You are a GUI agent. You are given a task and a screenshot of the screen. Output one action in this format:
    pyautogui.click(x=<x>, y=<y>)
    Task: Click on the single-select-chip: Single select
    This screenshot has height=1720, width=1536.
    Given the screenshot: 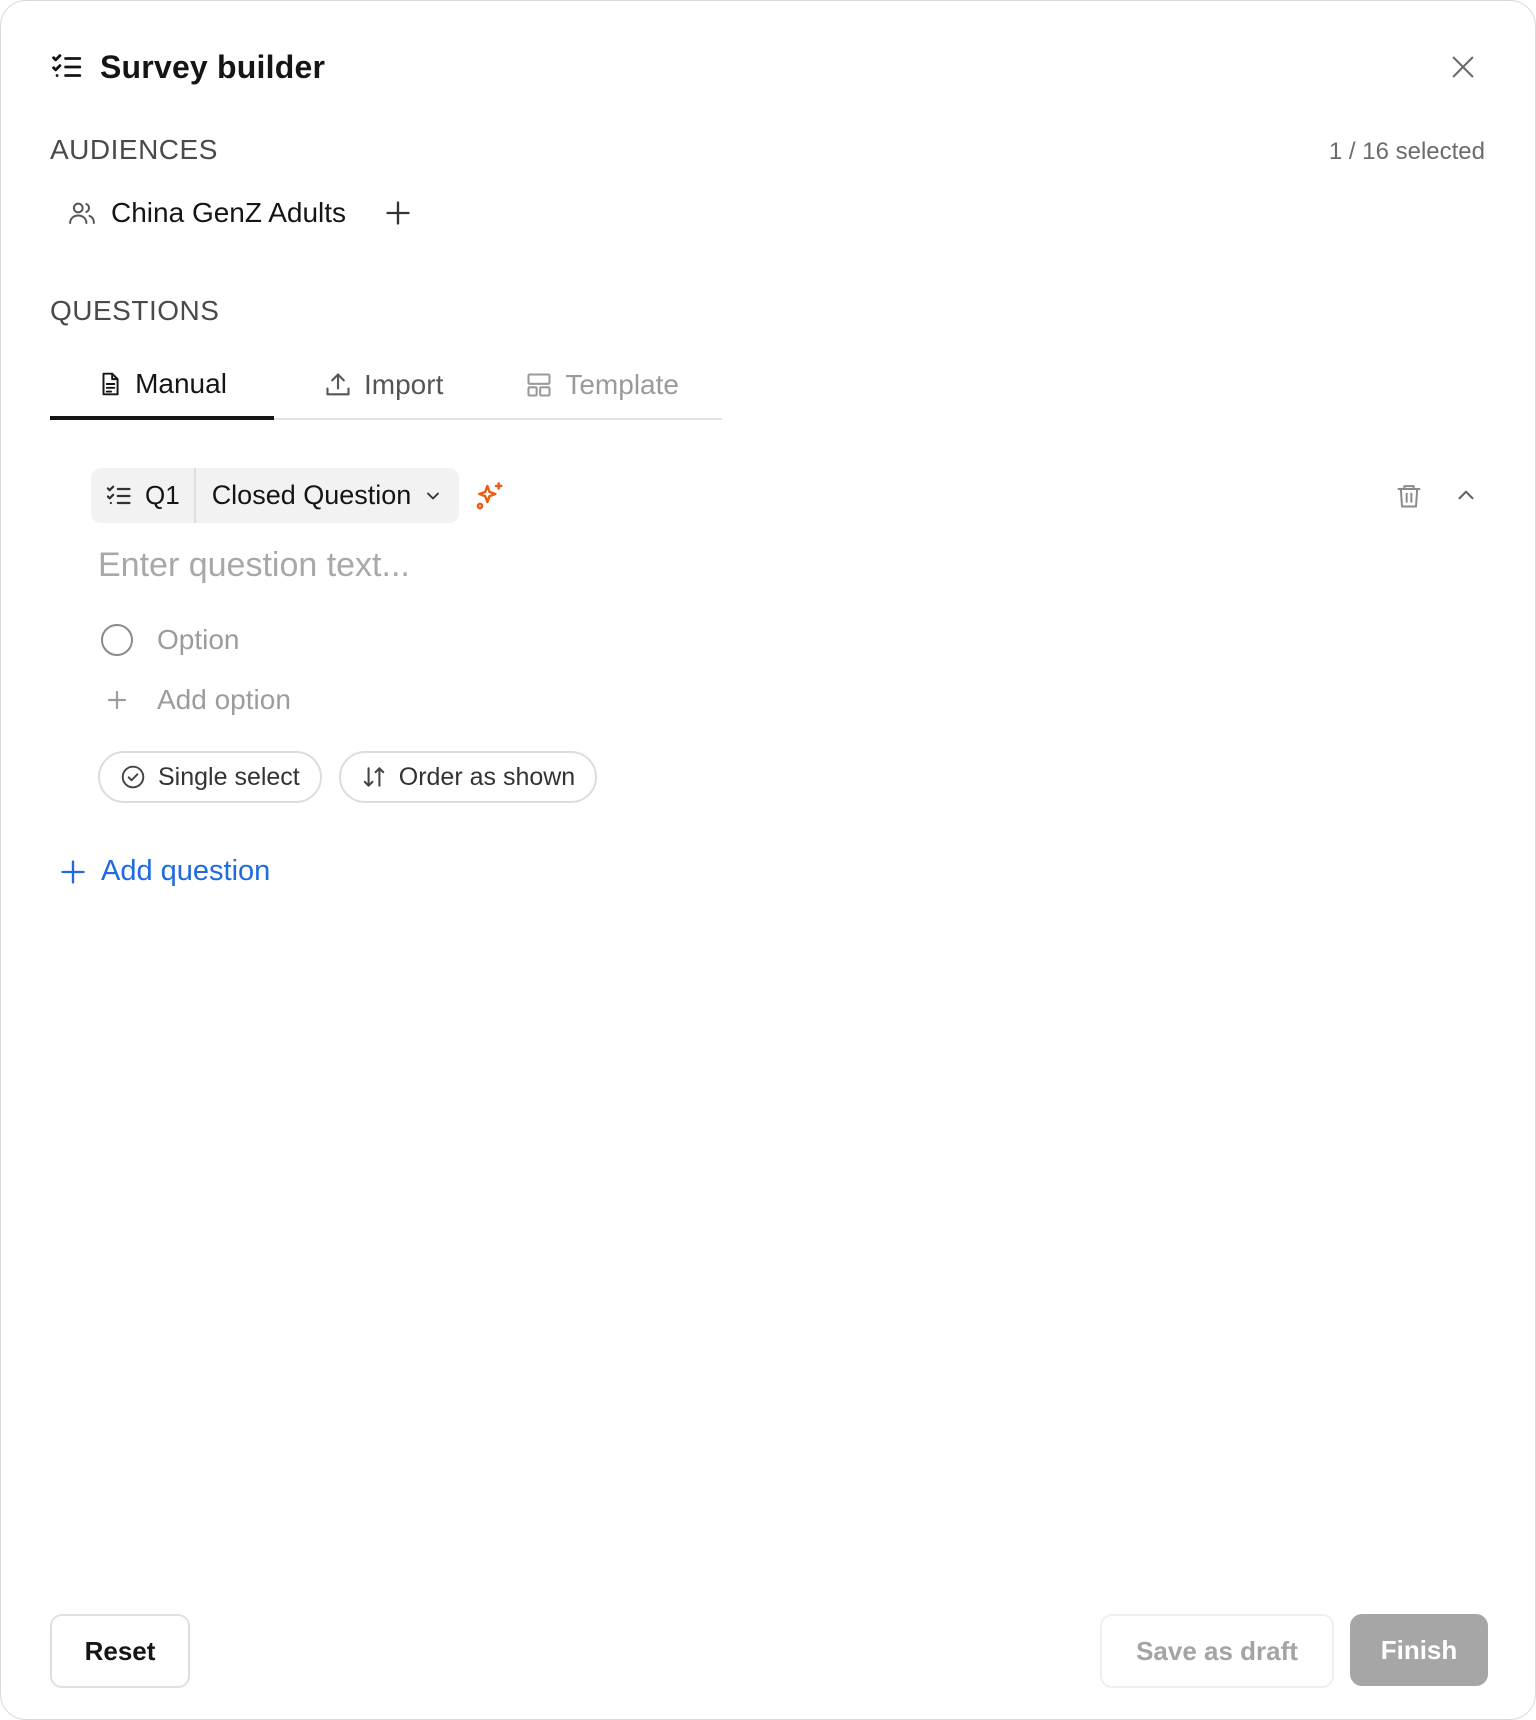 What is the action you would take?
    pyautogui.click(x=210, y=777)
    